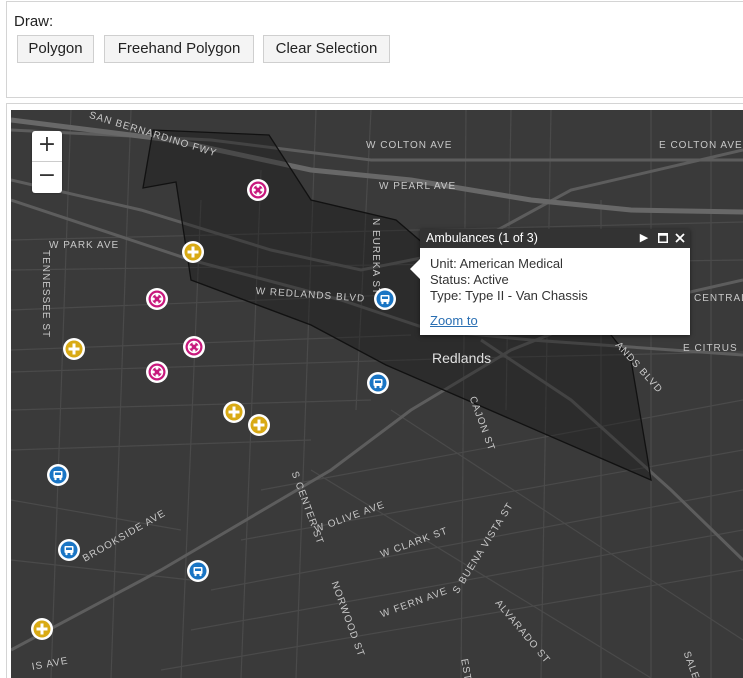 The width and height of the screenshot is (743, 678). What do you see at coordinates (663, 238) in the screenshot?
I see `maximize-icon` at bounding box center [663, 238].